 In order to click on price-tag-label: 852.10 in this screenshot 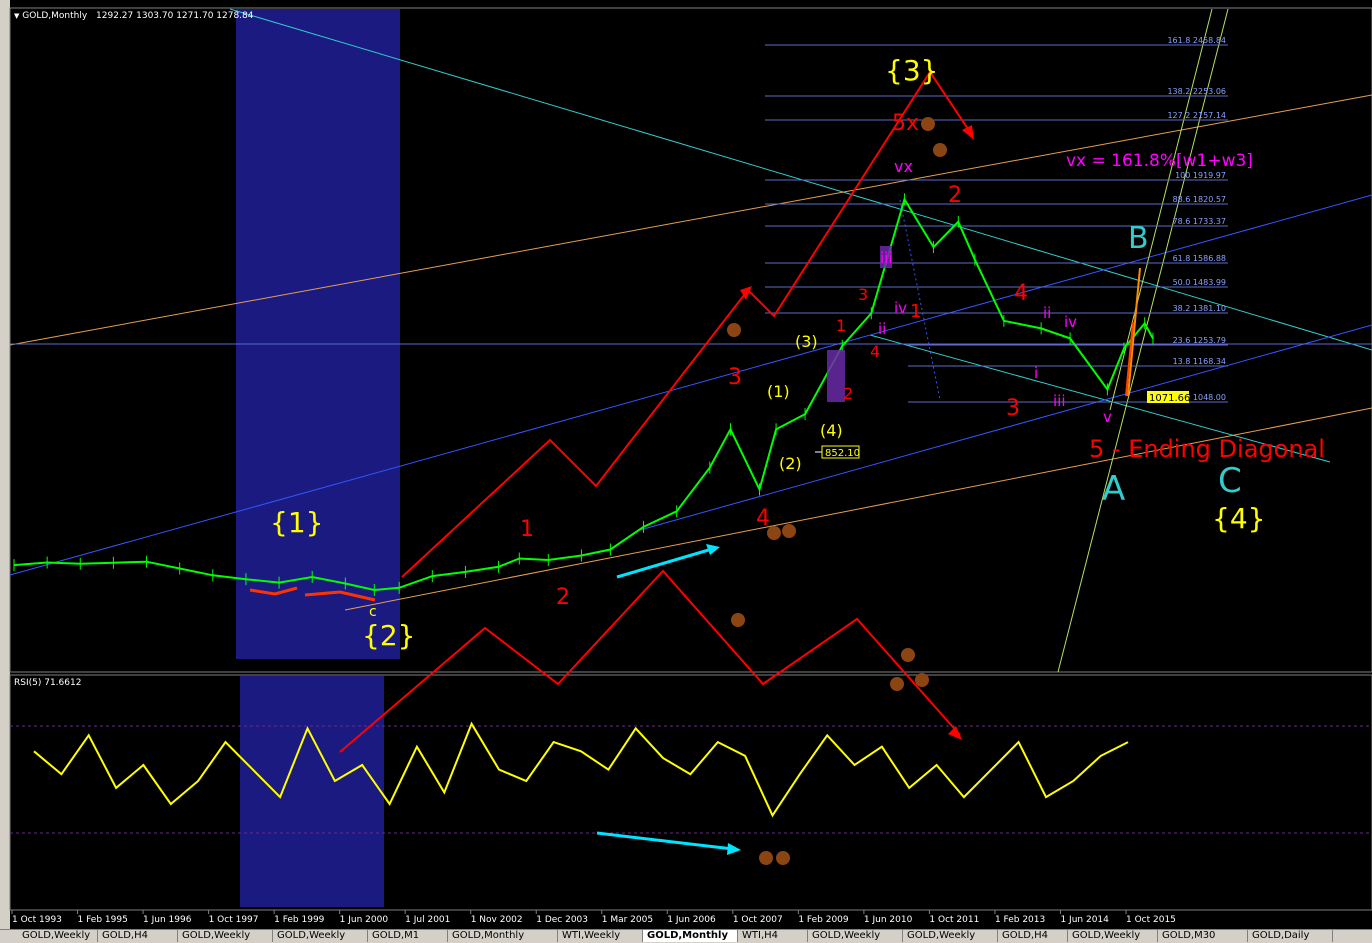, I will do `click(842, 453)`.